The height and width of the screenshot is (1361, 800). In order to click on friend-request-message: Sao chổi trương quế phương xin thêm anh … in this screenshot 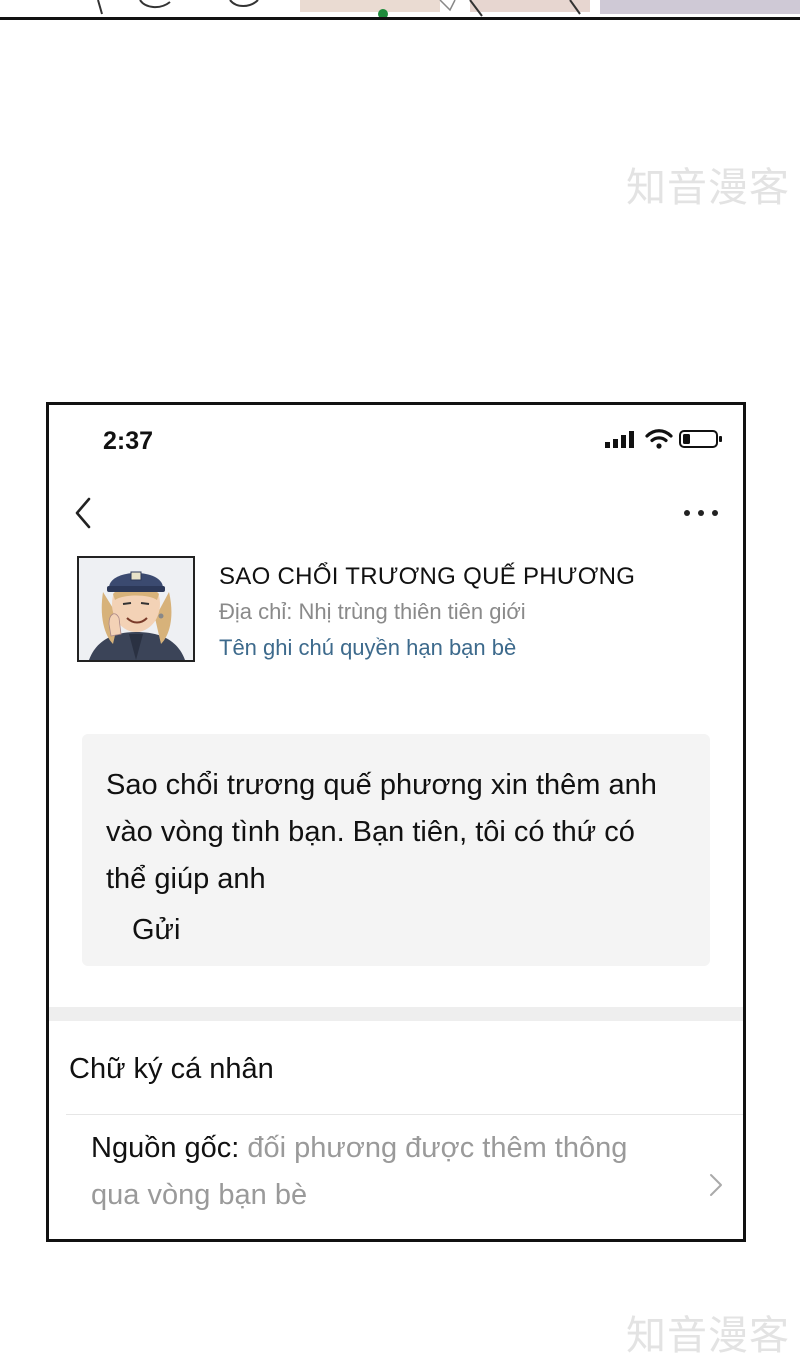, I will do `click(396, 850)`.